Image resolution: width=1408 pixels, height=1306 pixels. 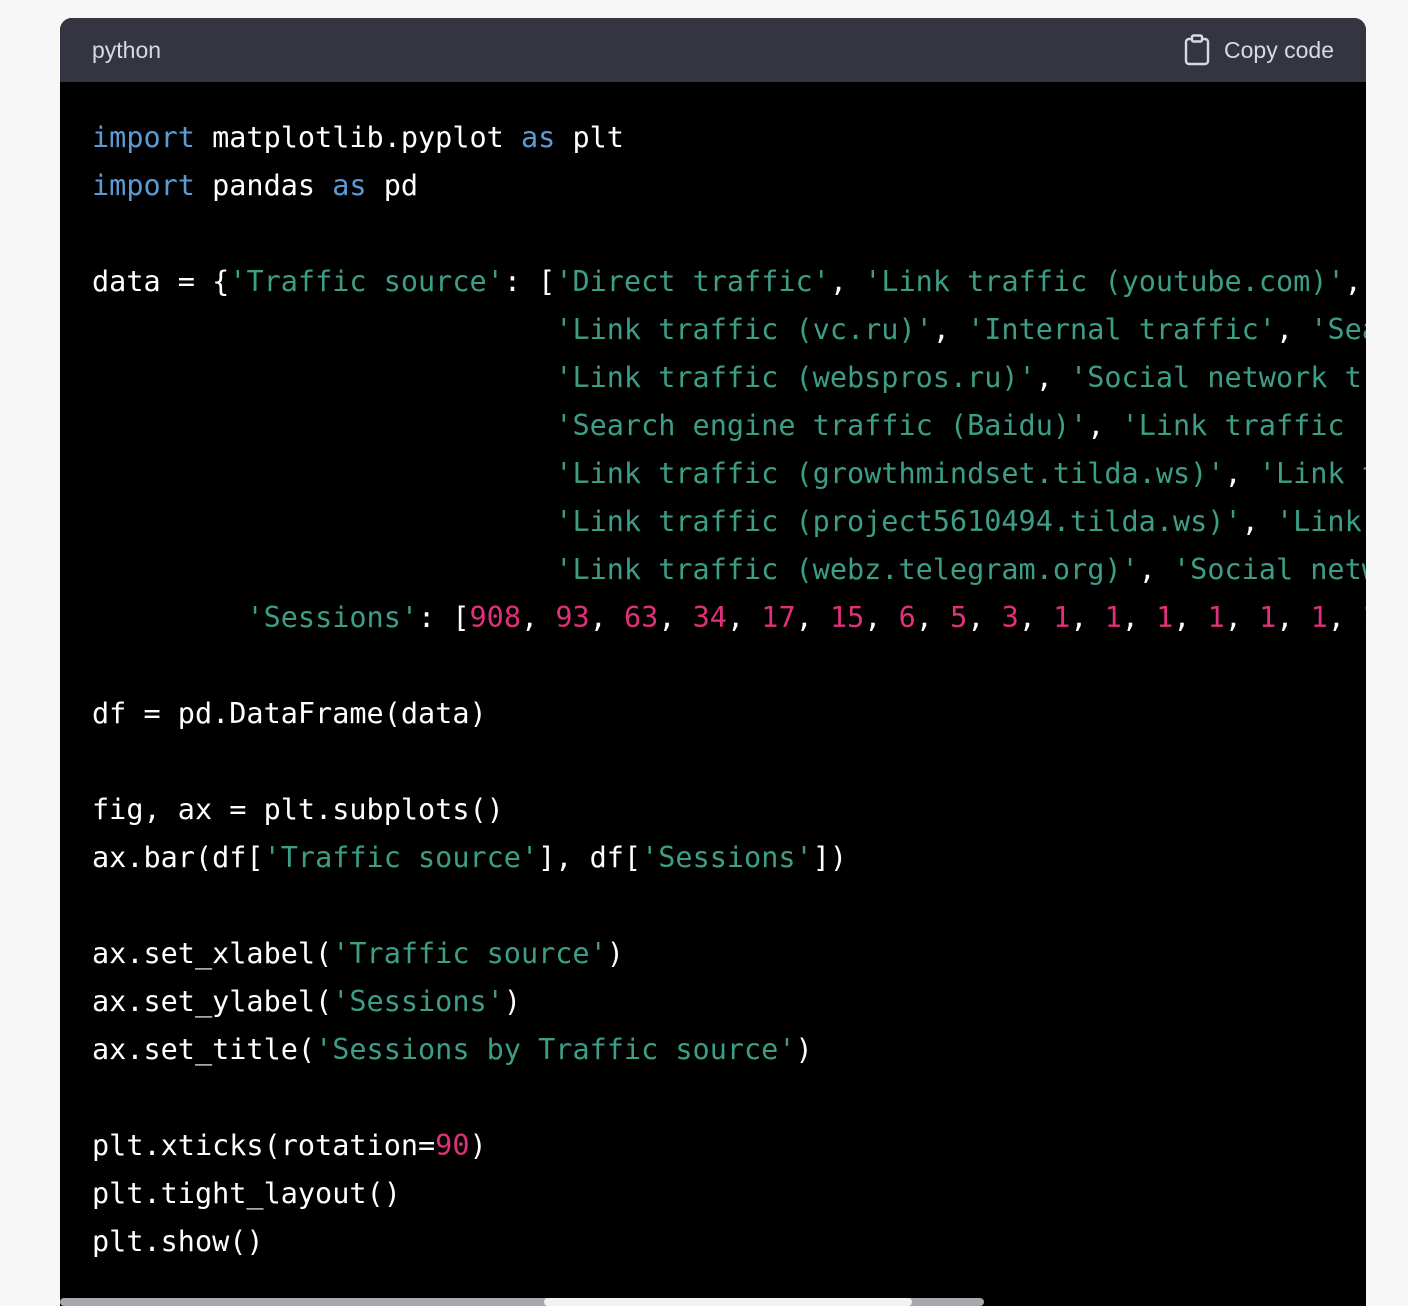 I want to click on code-string: 'Internal traffic', so click(x=1121, y=329).